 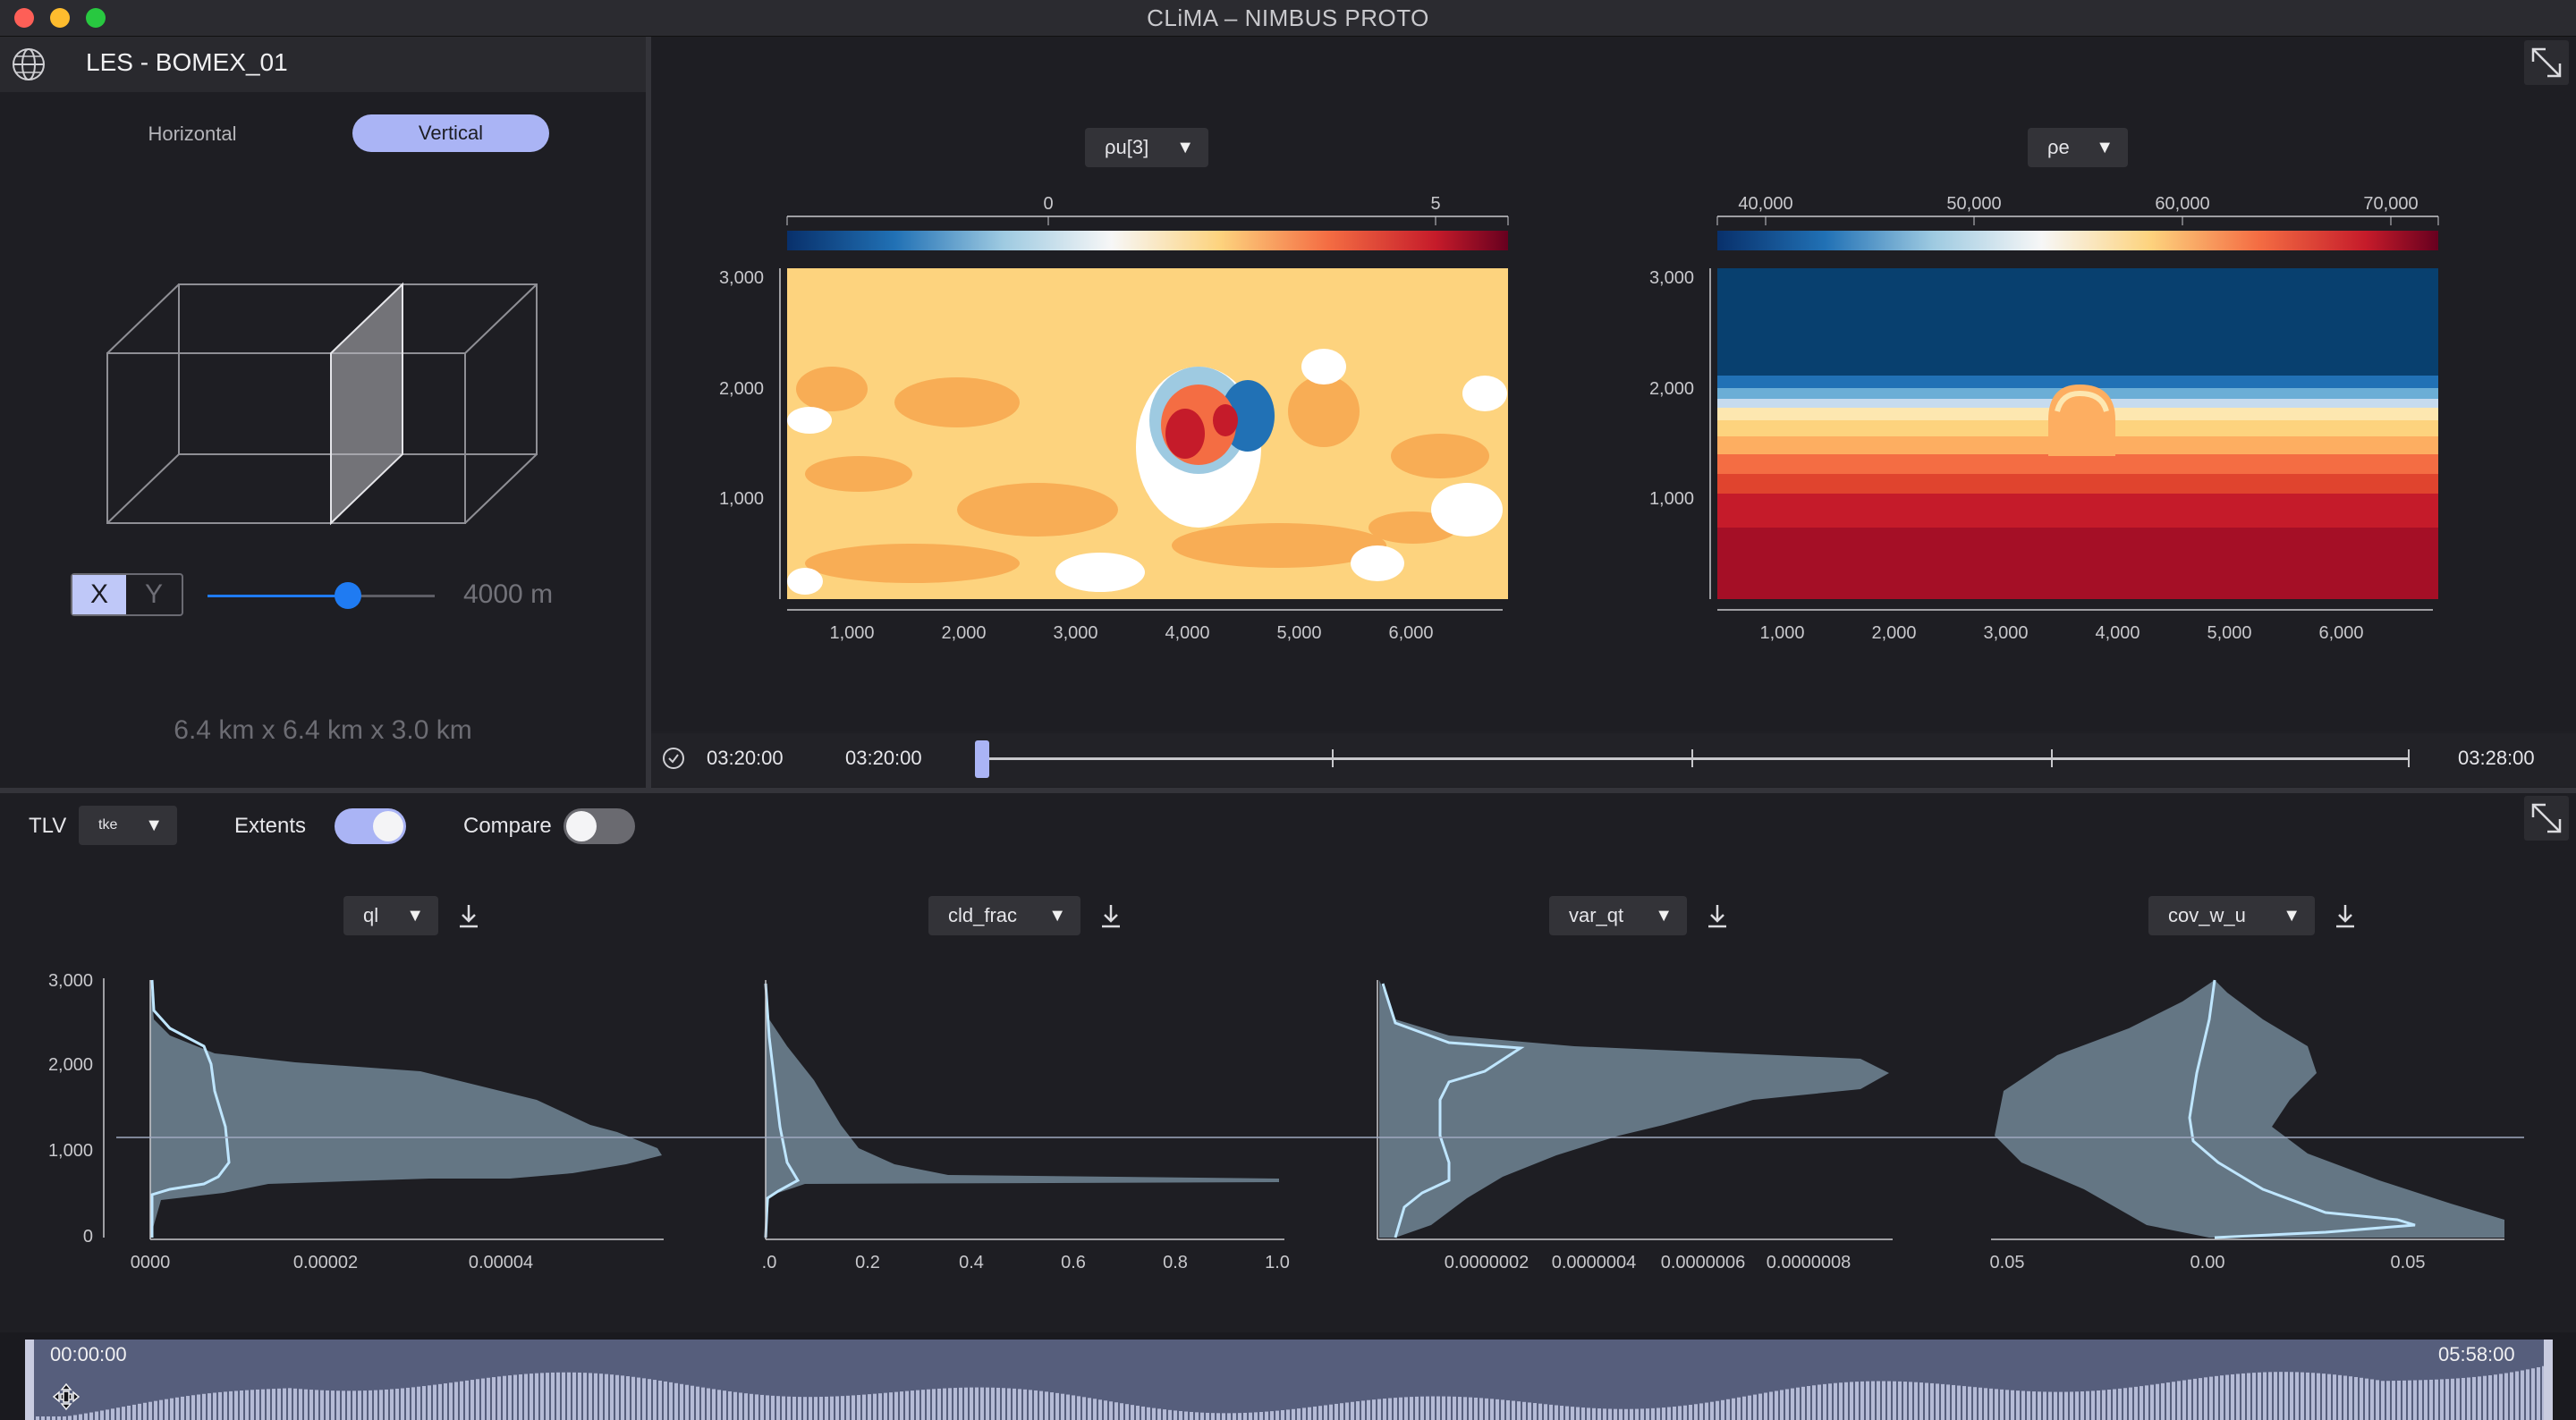 What do you see at coordinates (29, 1380) in the screenshot?
I see `range-start-handle` at bounding box center [29, 1380].